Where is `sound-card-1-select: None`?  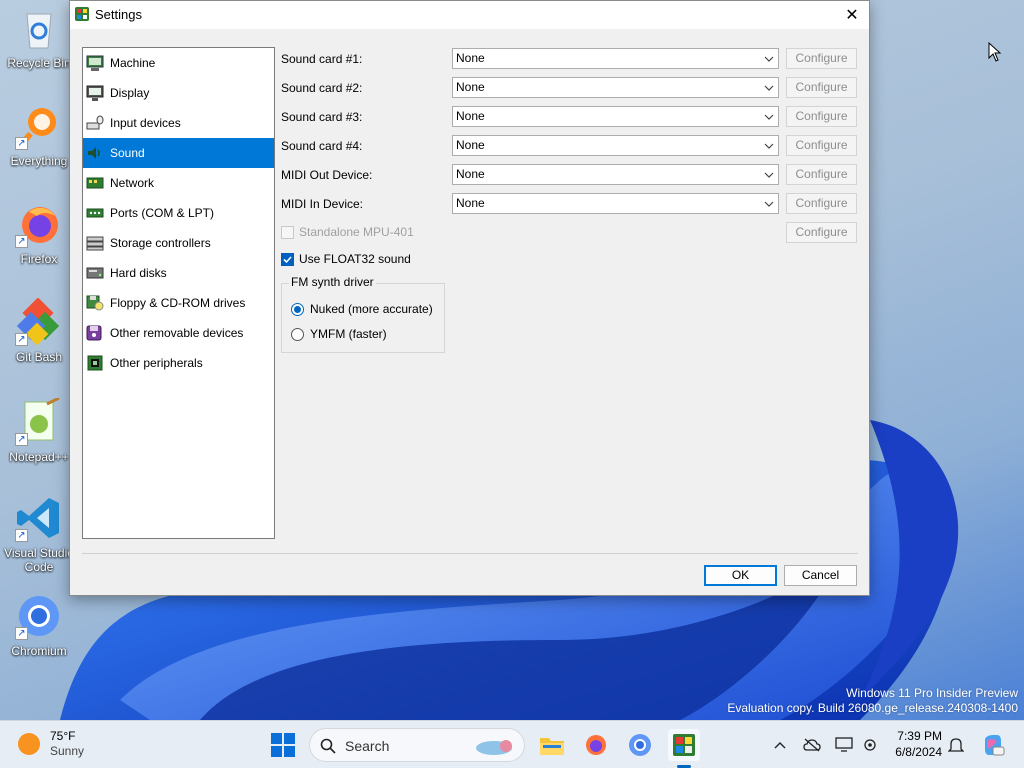
sound-card-1-select: None is located at coordinates (615, 58).